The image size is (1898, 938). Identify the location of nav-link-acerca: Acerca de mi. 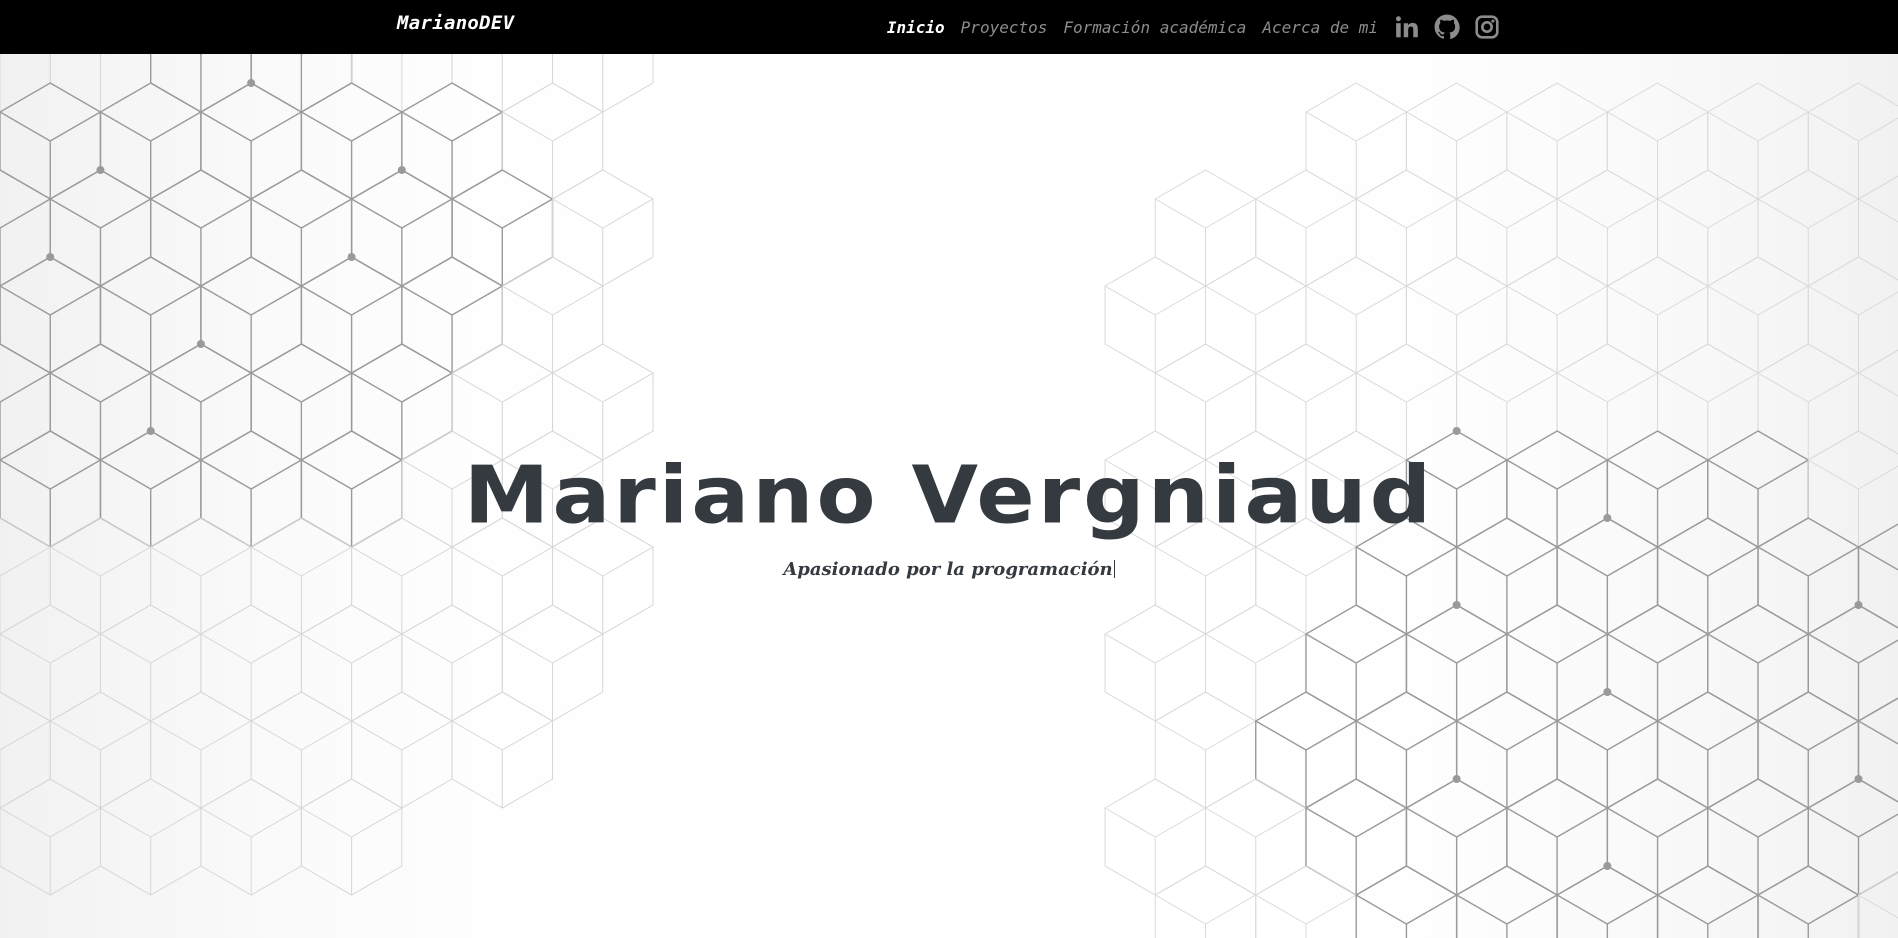
(1320, 27).